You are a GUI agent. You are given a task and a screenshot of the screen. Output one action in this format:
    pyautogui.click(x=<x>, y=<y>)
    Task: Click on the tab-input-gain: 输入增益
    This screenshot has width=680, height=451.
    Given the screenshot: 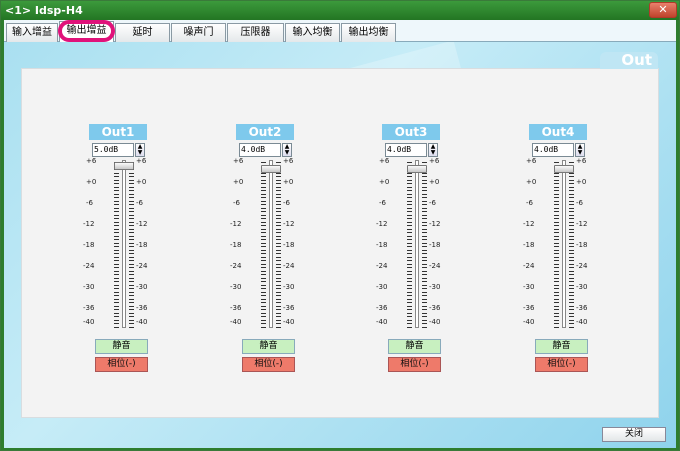 What is the action you would take?
    pyautogui.click(x=32, y=32)
    